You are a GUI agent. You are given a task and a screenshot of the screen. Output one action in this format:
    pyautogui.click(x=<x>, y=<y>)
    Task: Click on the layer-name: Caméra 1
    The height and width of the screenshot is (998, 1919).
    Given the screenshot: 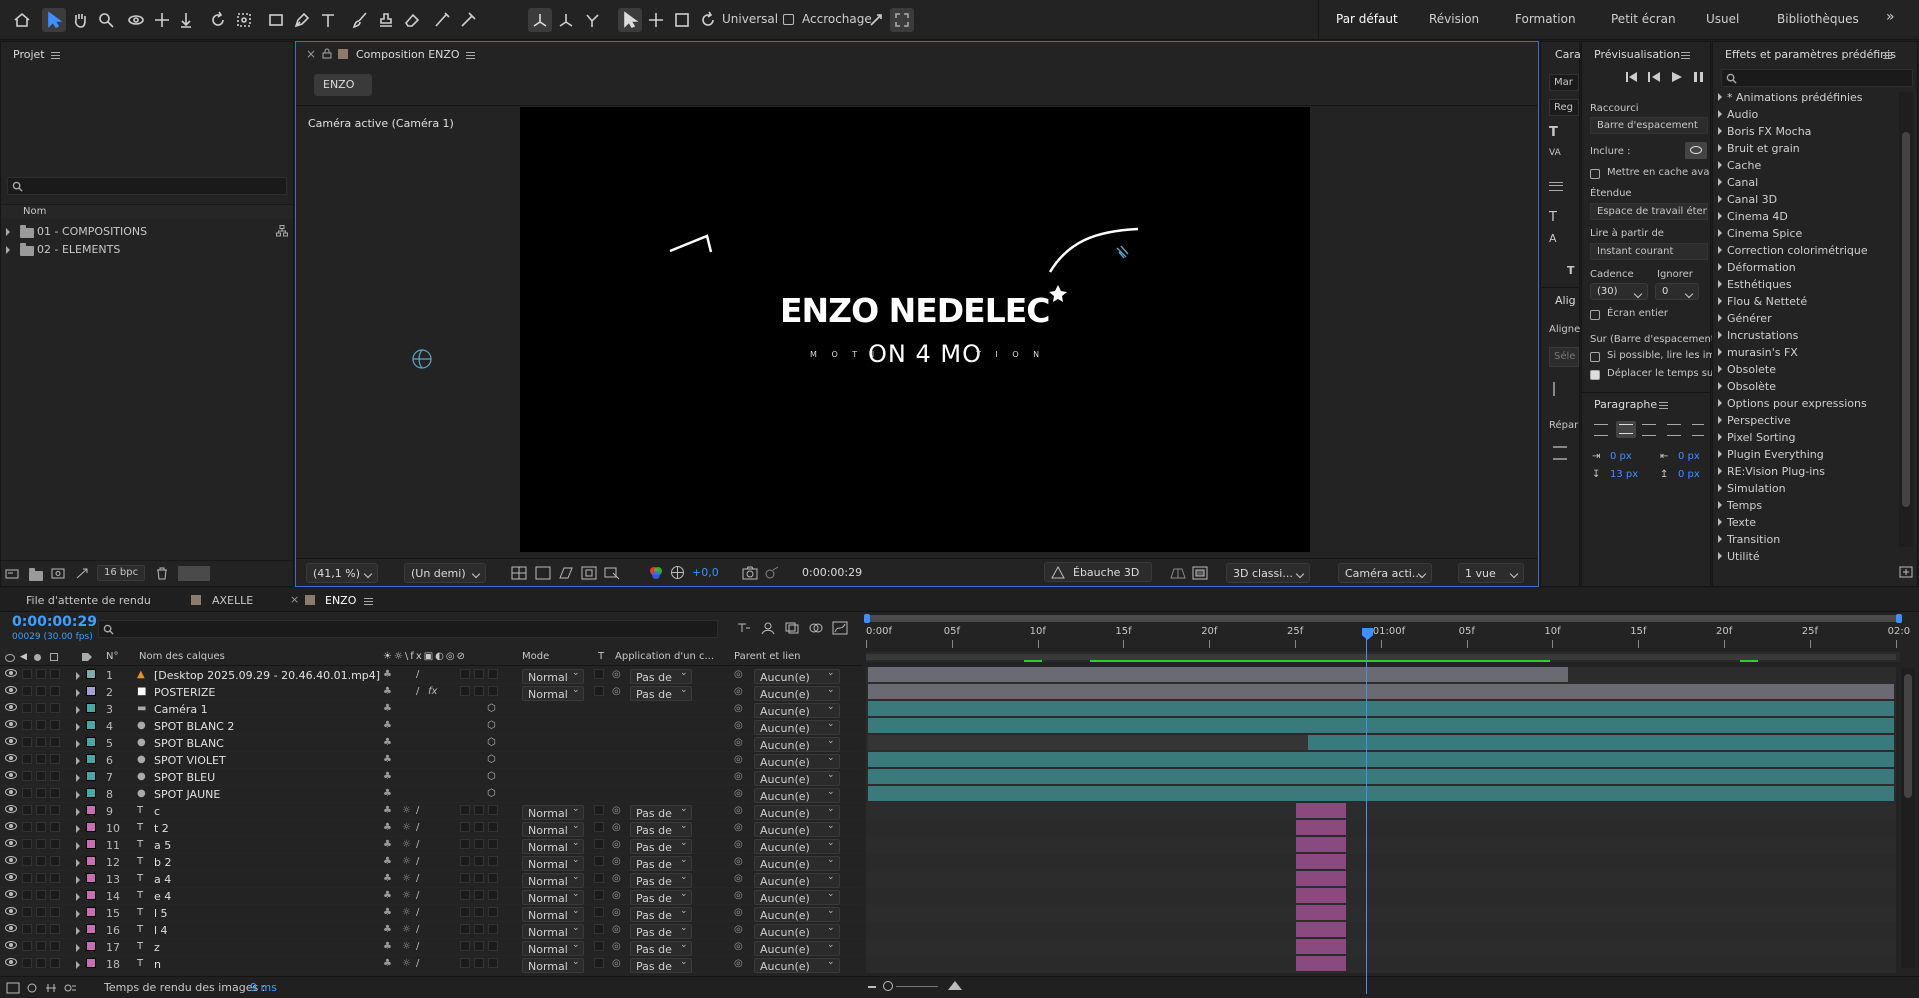 What is the action you would take?
    pyautogui.click(x=181, y=709)
    